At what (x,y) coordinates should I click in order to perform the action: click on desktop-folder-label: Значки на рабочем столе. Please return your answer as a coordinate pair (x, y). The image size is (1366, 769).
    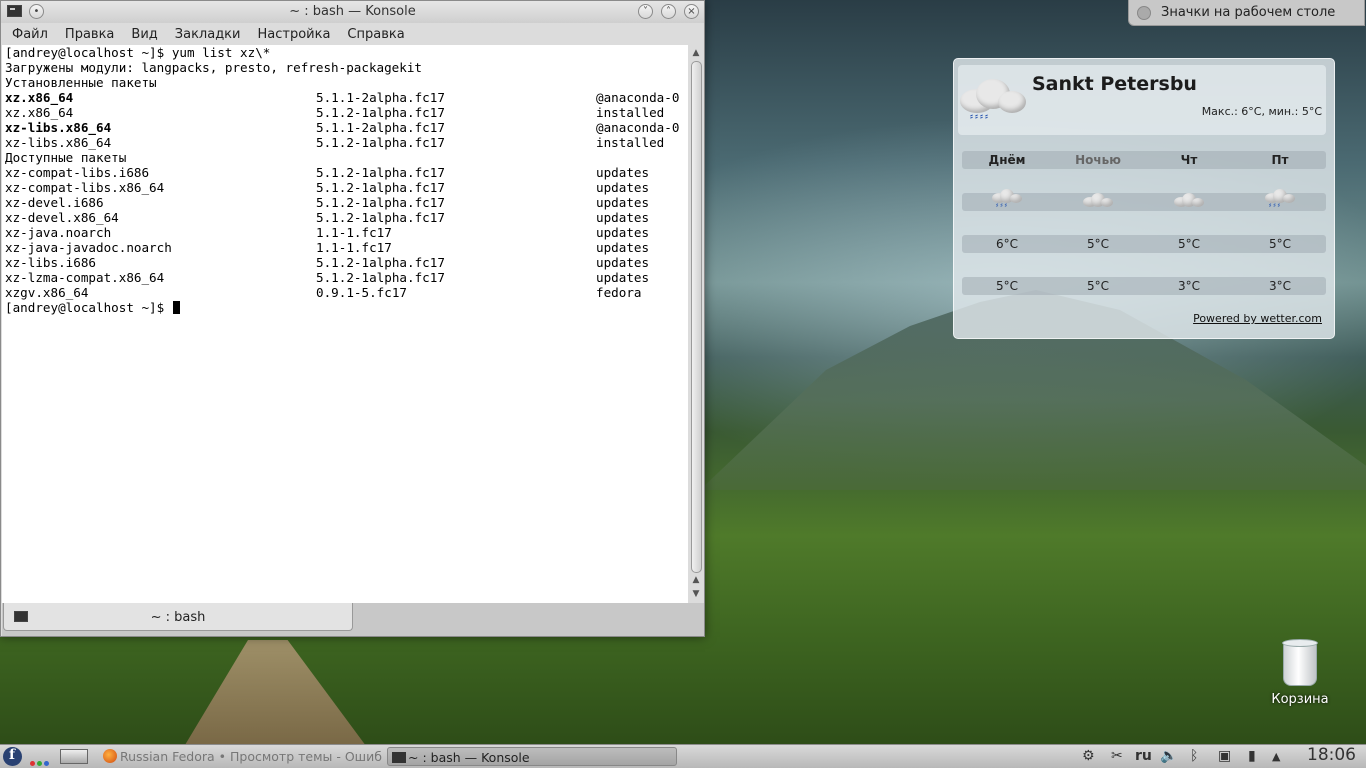
    Looking at the image, I should click on (1248, 12).